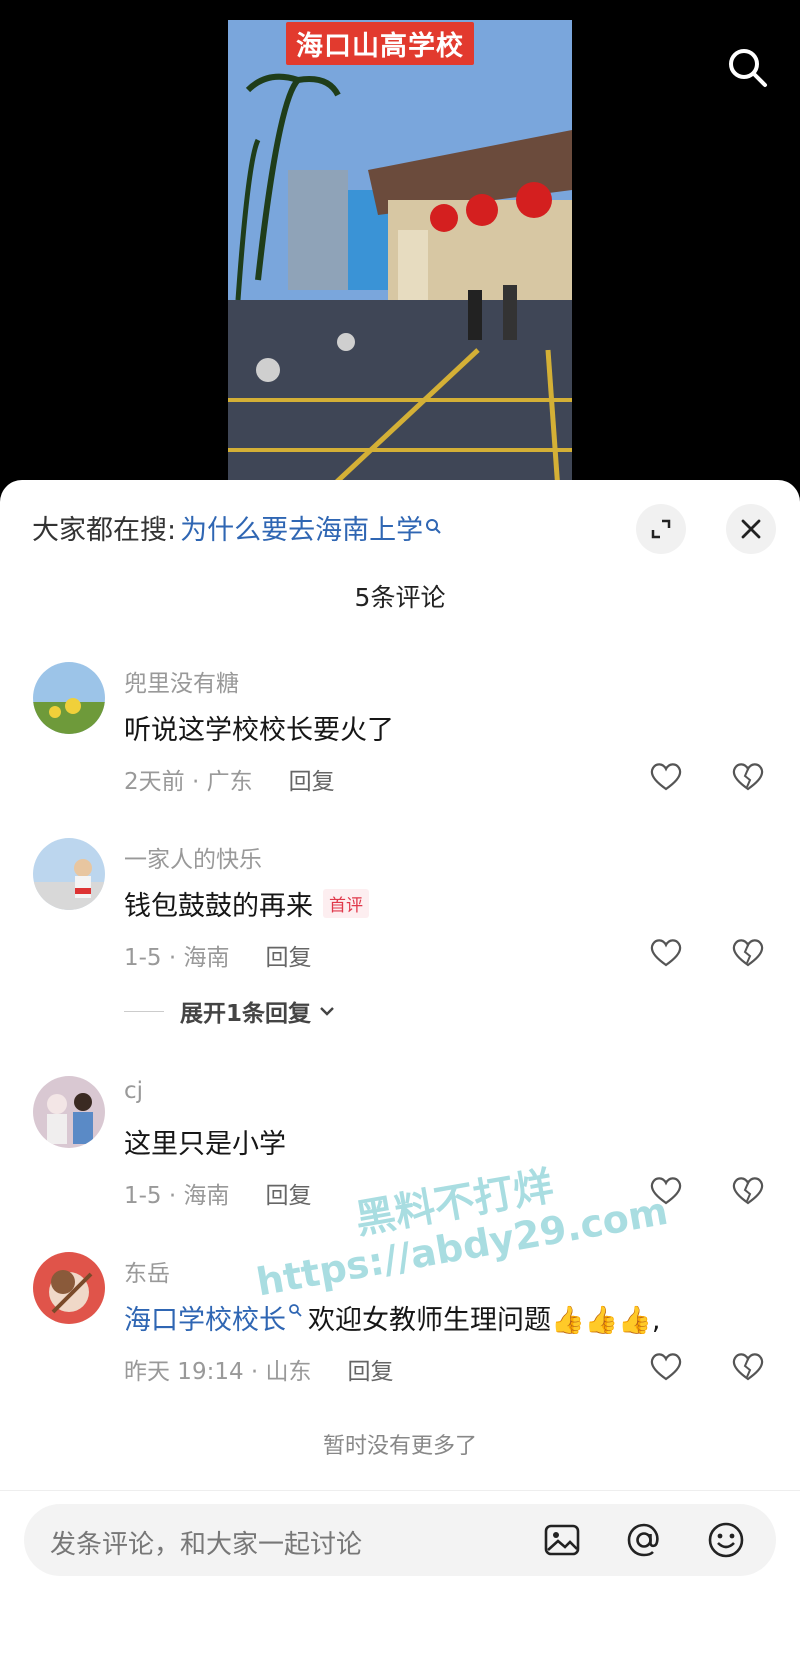 The width and height of the screenshot is (800, 1658). I want to click on emoji-button, so click(726, 1540).